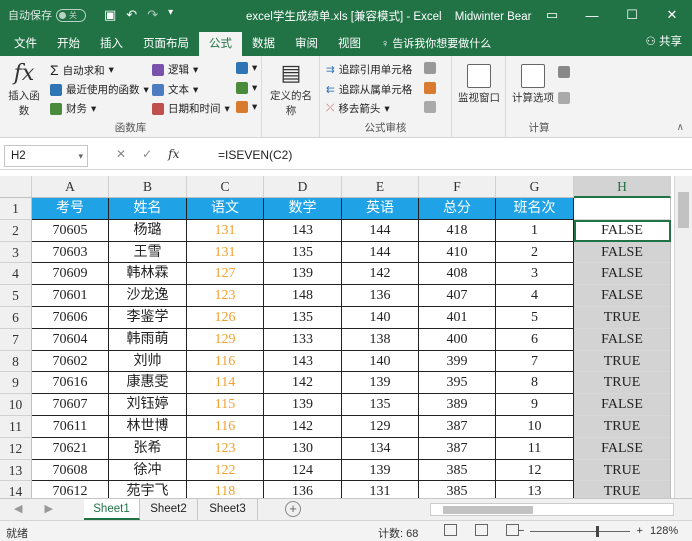 Image resolution: width=692 pixels, height=541 pixels. What do you see at coordinates (225, 296) in the screenshot?
I see `table-cell: 123` at bounding box center [225, 296].